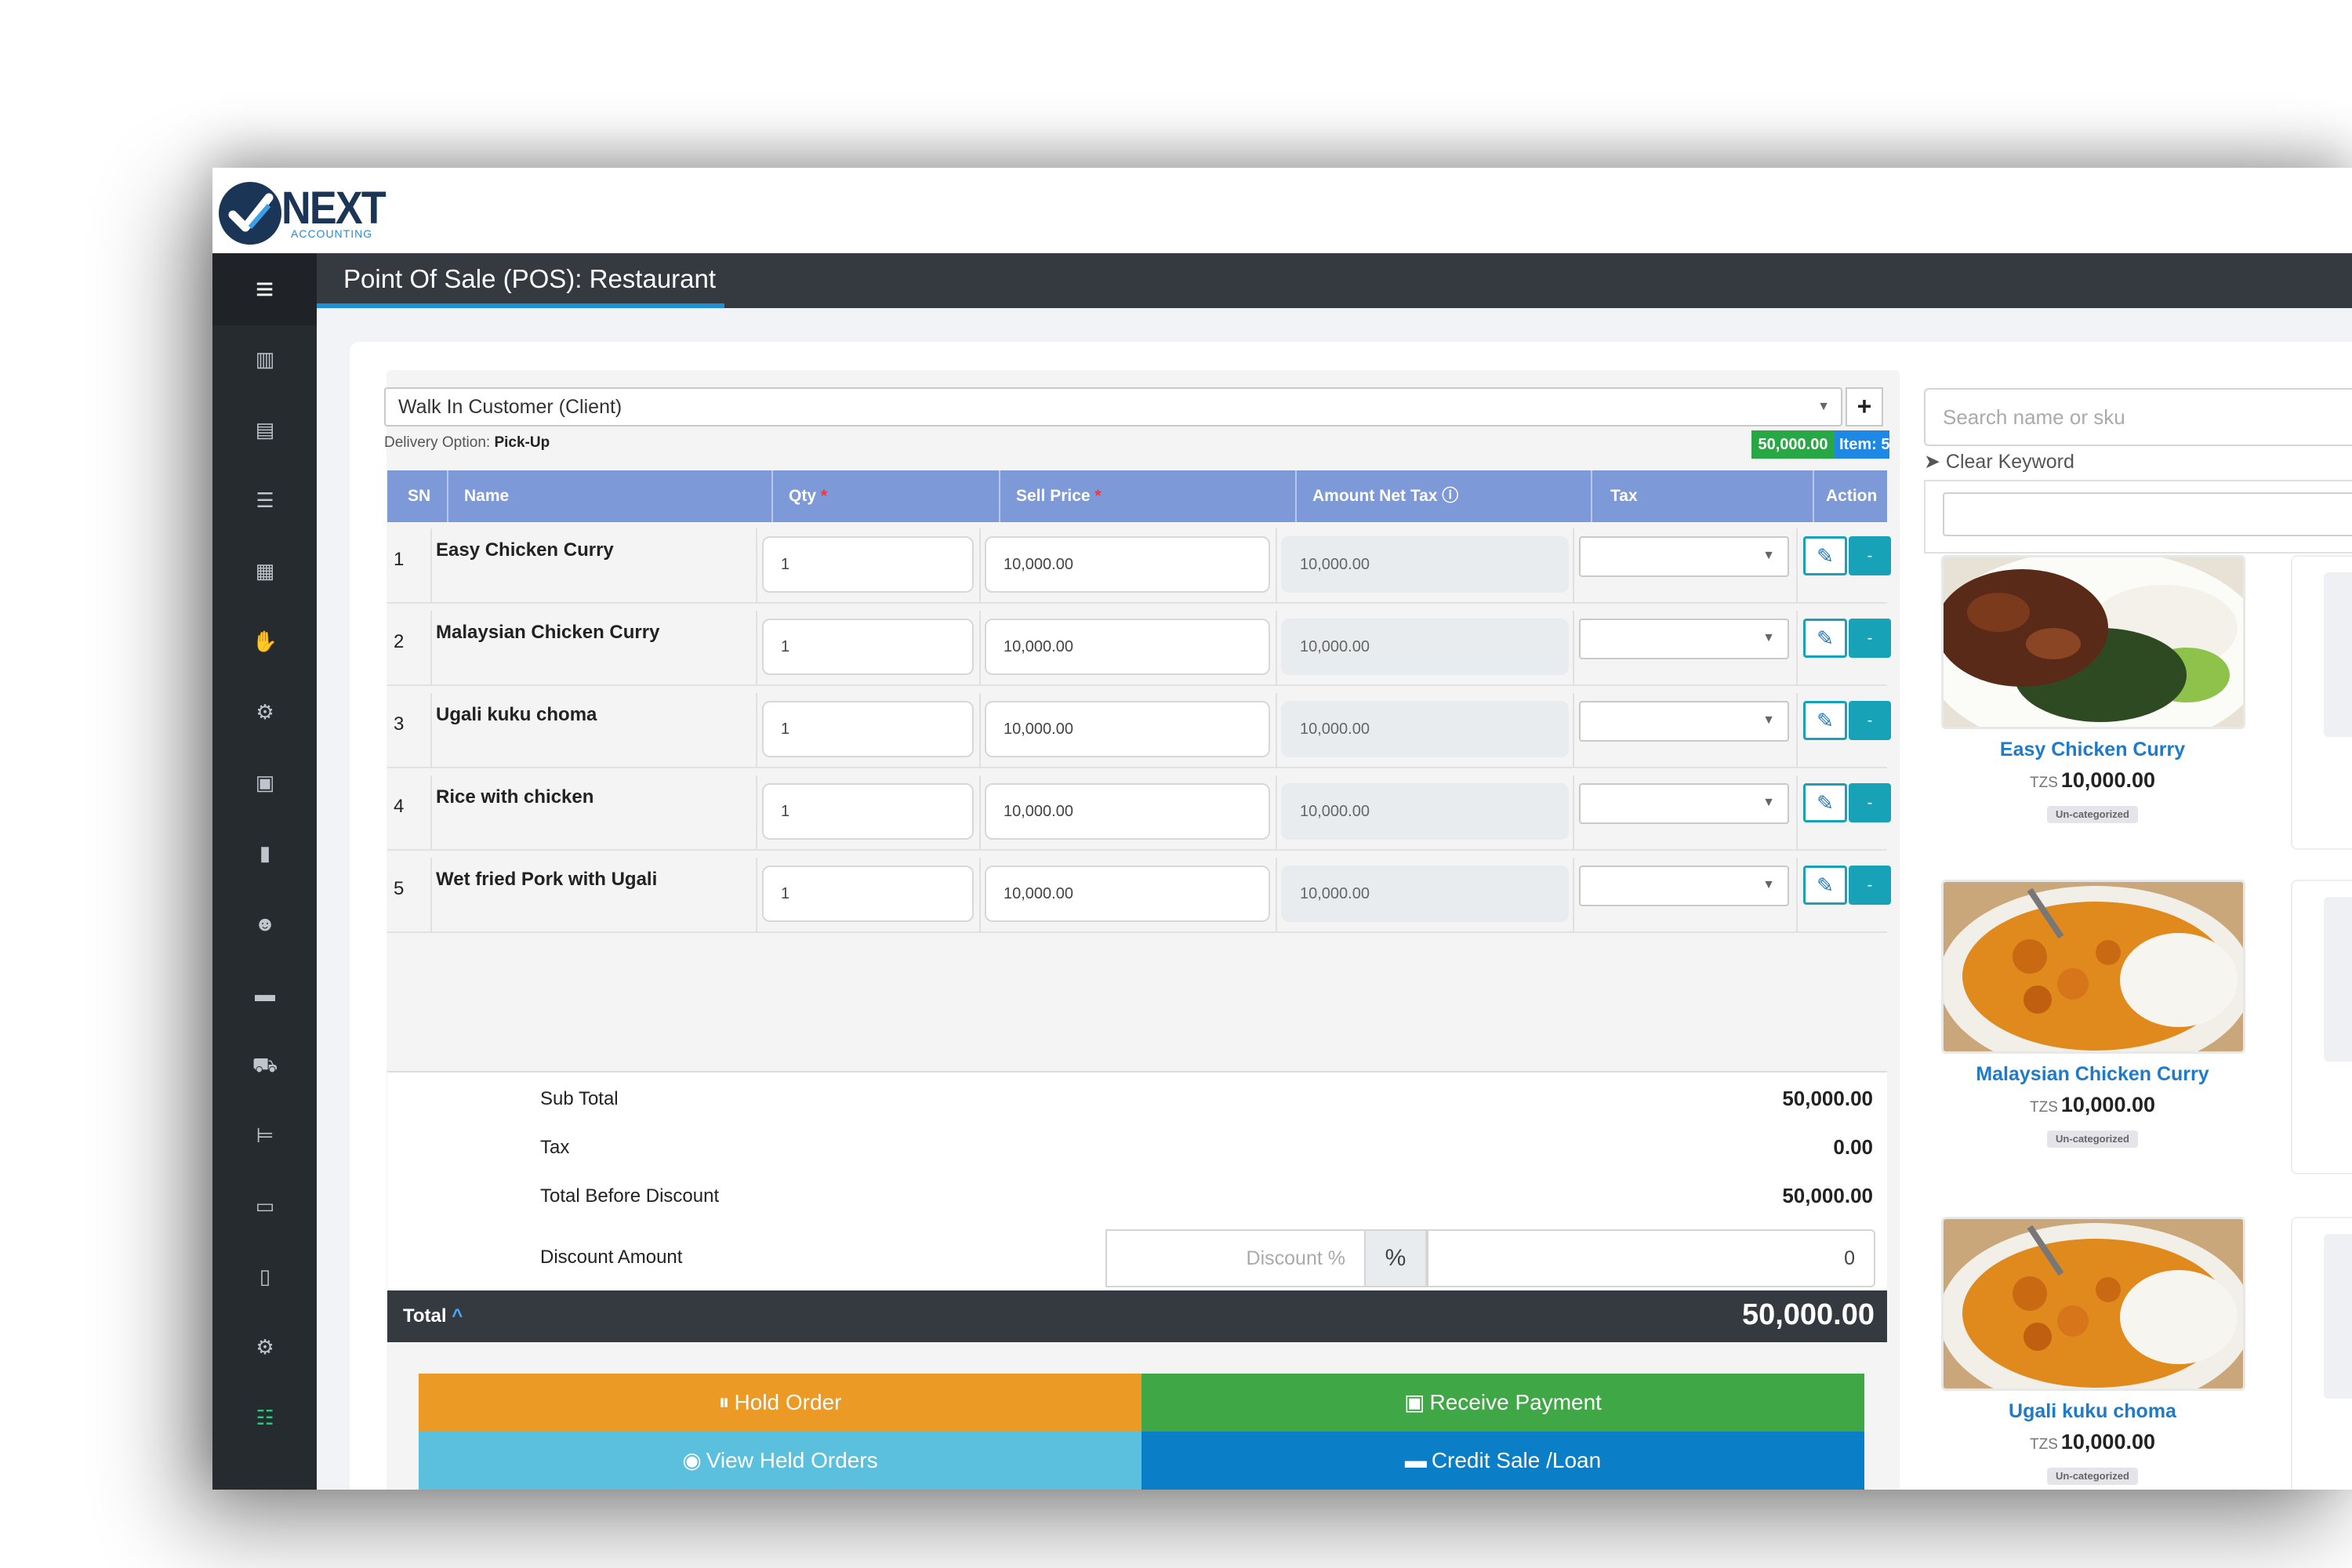  What do you see at coordinates (1113, 406) in the screenshot?
I see `customer-select: Walk In Customer (Client) ▼` at bounding box center [1113, 406].